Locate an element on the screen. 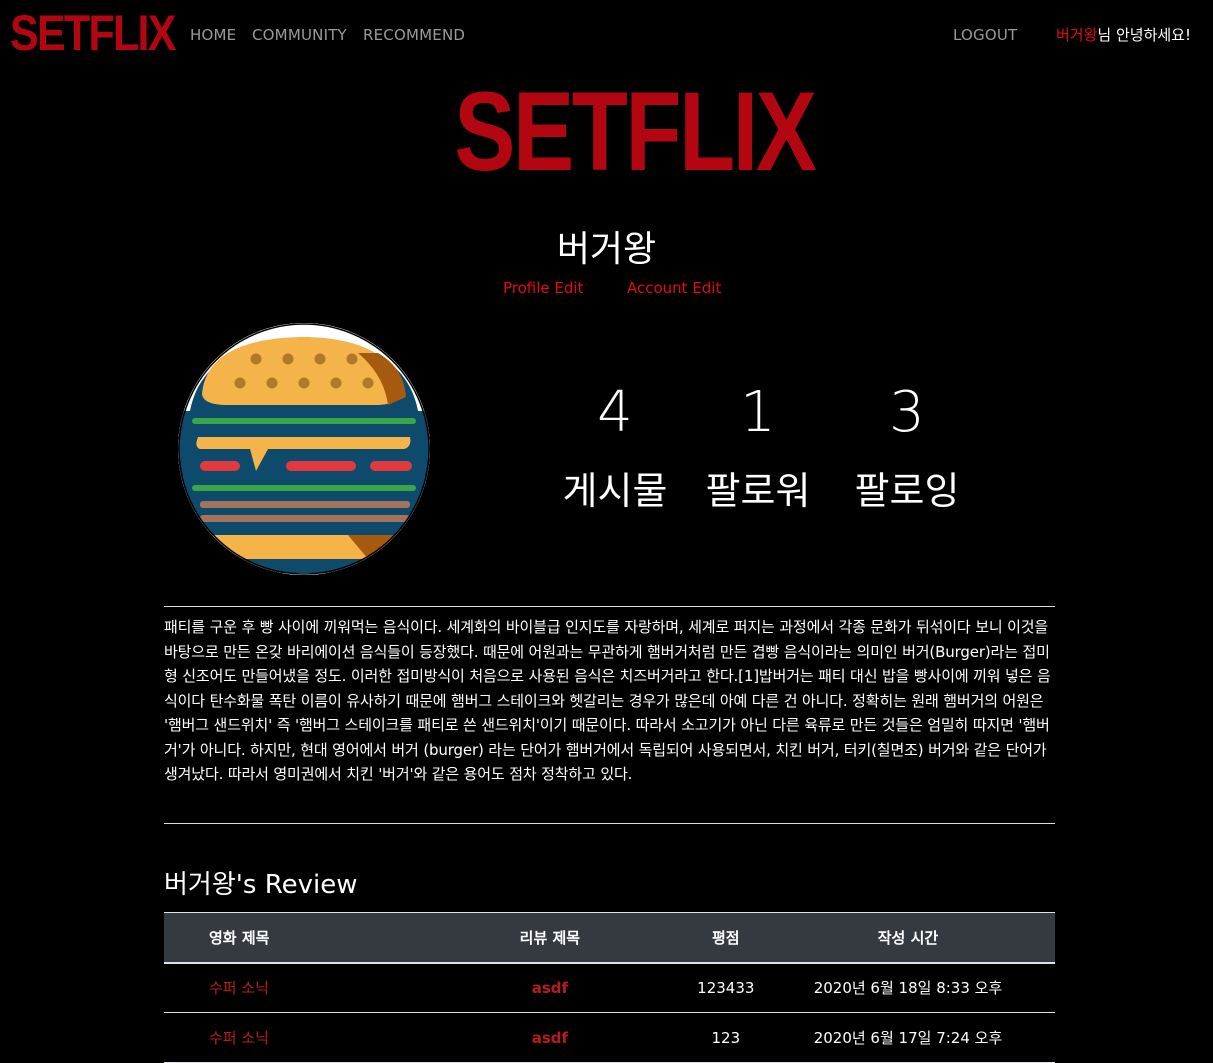 Image resolution: width=1213 pixels, height=1063 pixels. stat-posts: 4 게시물 is located at coordinates (615, 450).